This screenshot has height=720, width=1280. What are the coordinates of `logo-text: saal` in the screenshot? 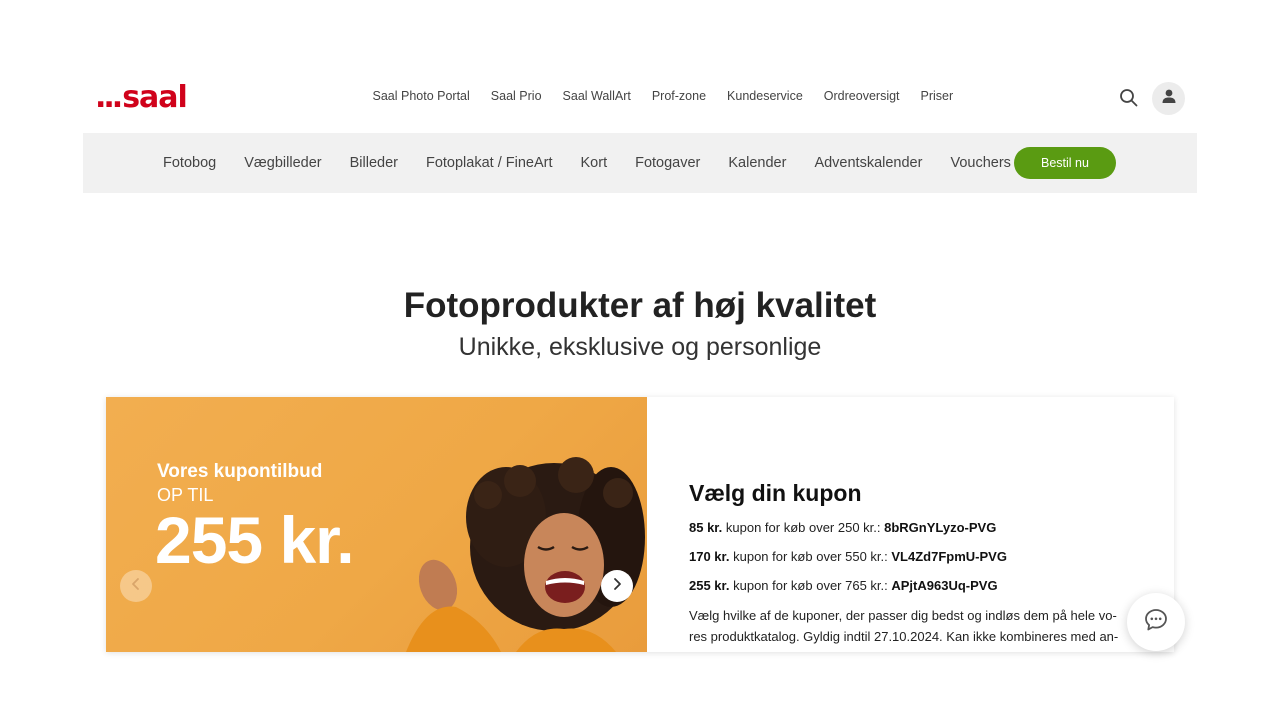 It's located at (155, 97).